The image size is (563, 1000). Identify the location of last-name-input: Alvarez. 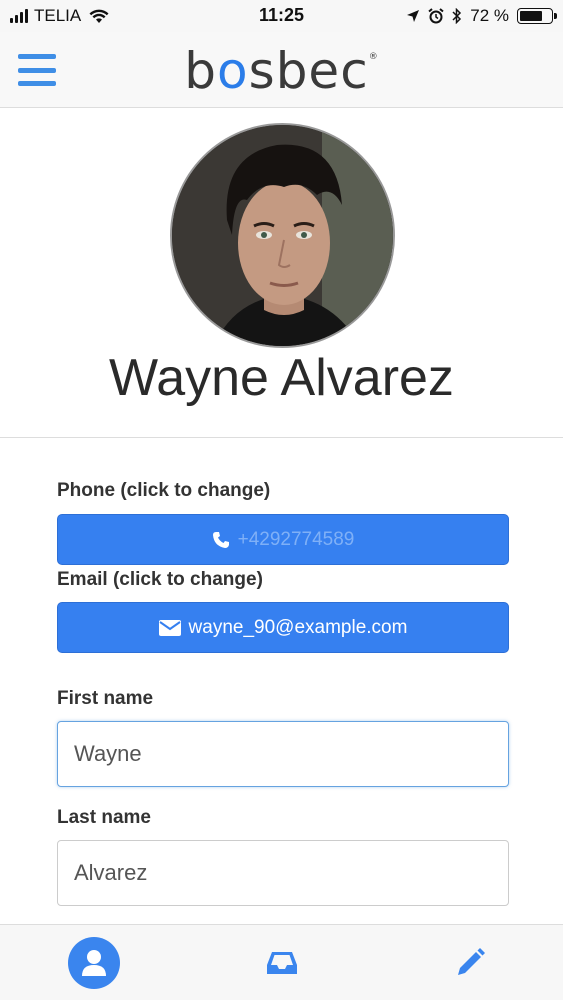
(283, 873).